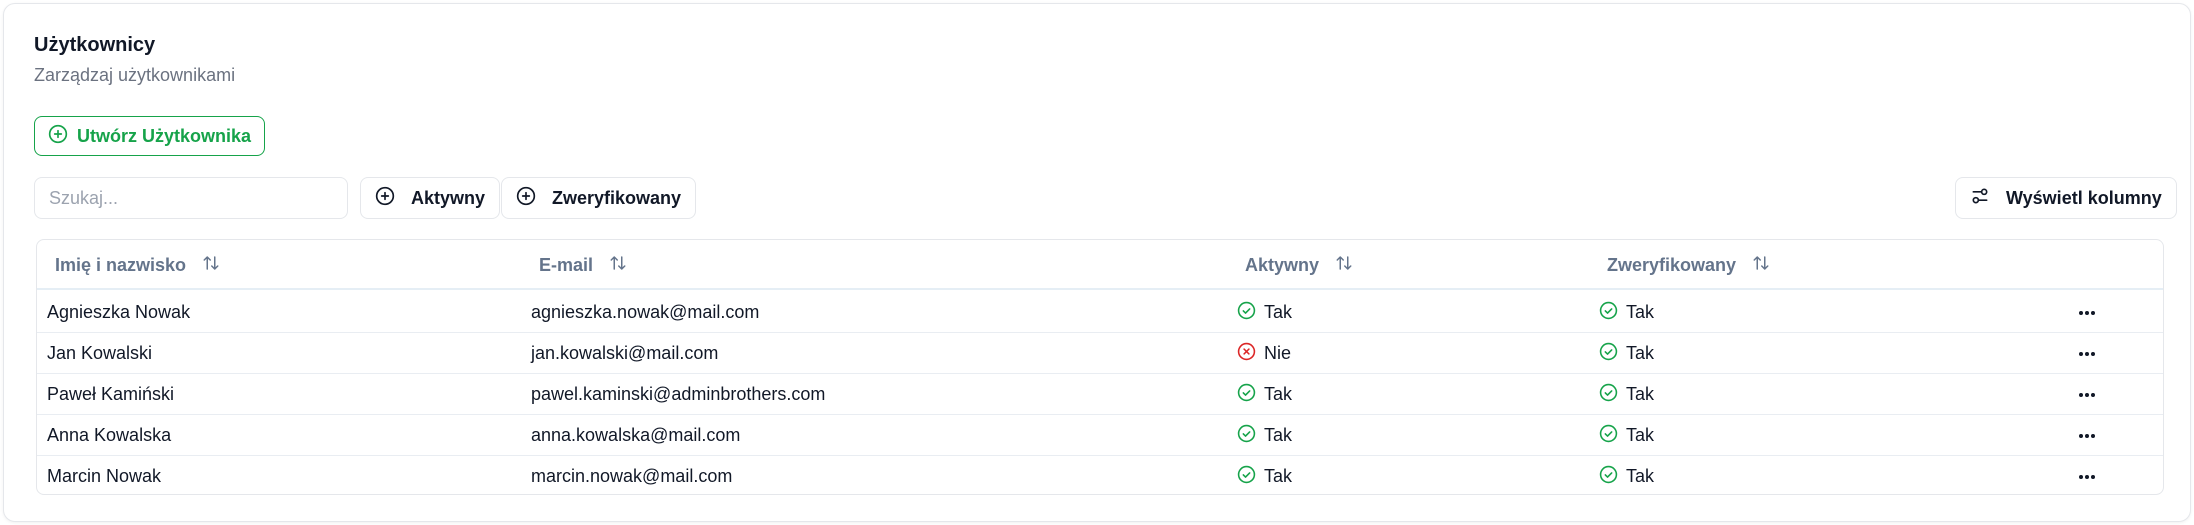 This screenshot has height=525, width=2194. Describe the element at coordinates (617, 197) in the screenshot. I see `filter-verified-label: Zweryfikowany` at that location.